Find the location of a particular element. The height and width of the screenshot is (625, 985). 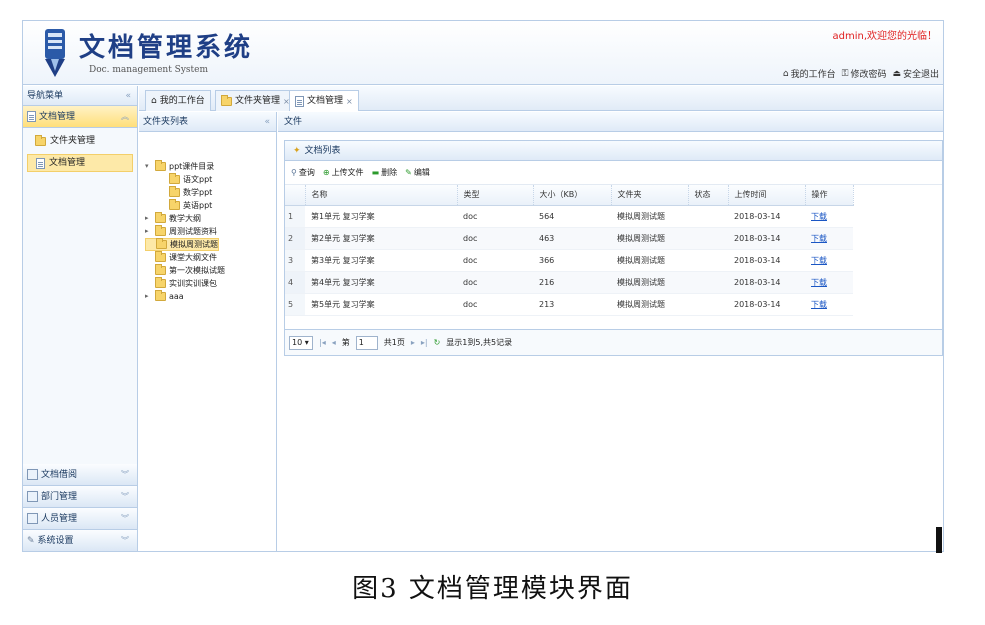

column-header-upload-time: 上传时间 is located at coordinates (767, 195).